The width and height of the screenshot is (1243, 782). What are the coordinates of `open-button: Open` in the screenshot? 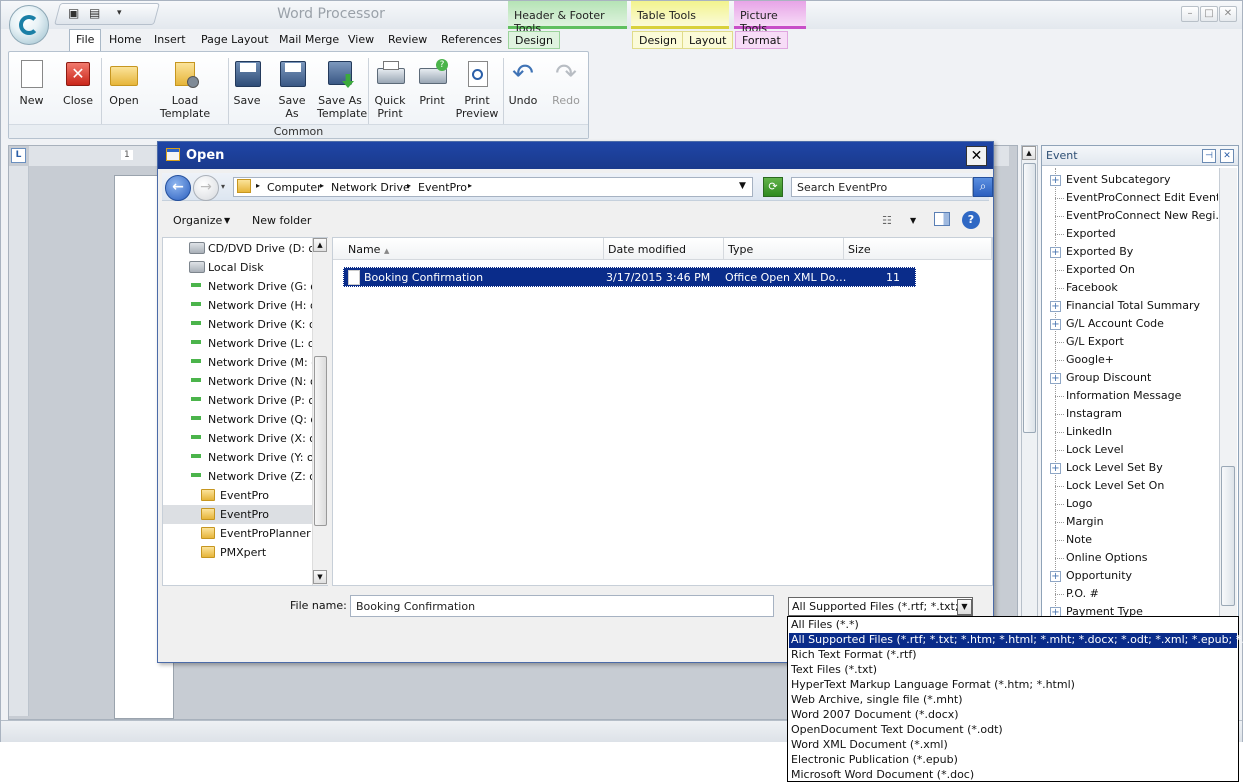 It's located at (124, 92).